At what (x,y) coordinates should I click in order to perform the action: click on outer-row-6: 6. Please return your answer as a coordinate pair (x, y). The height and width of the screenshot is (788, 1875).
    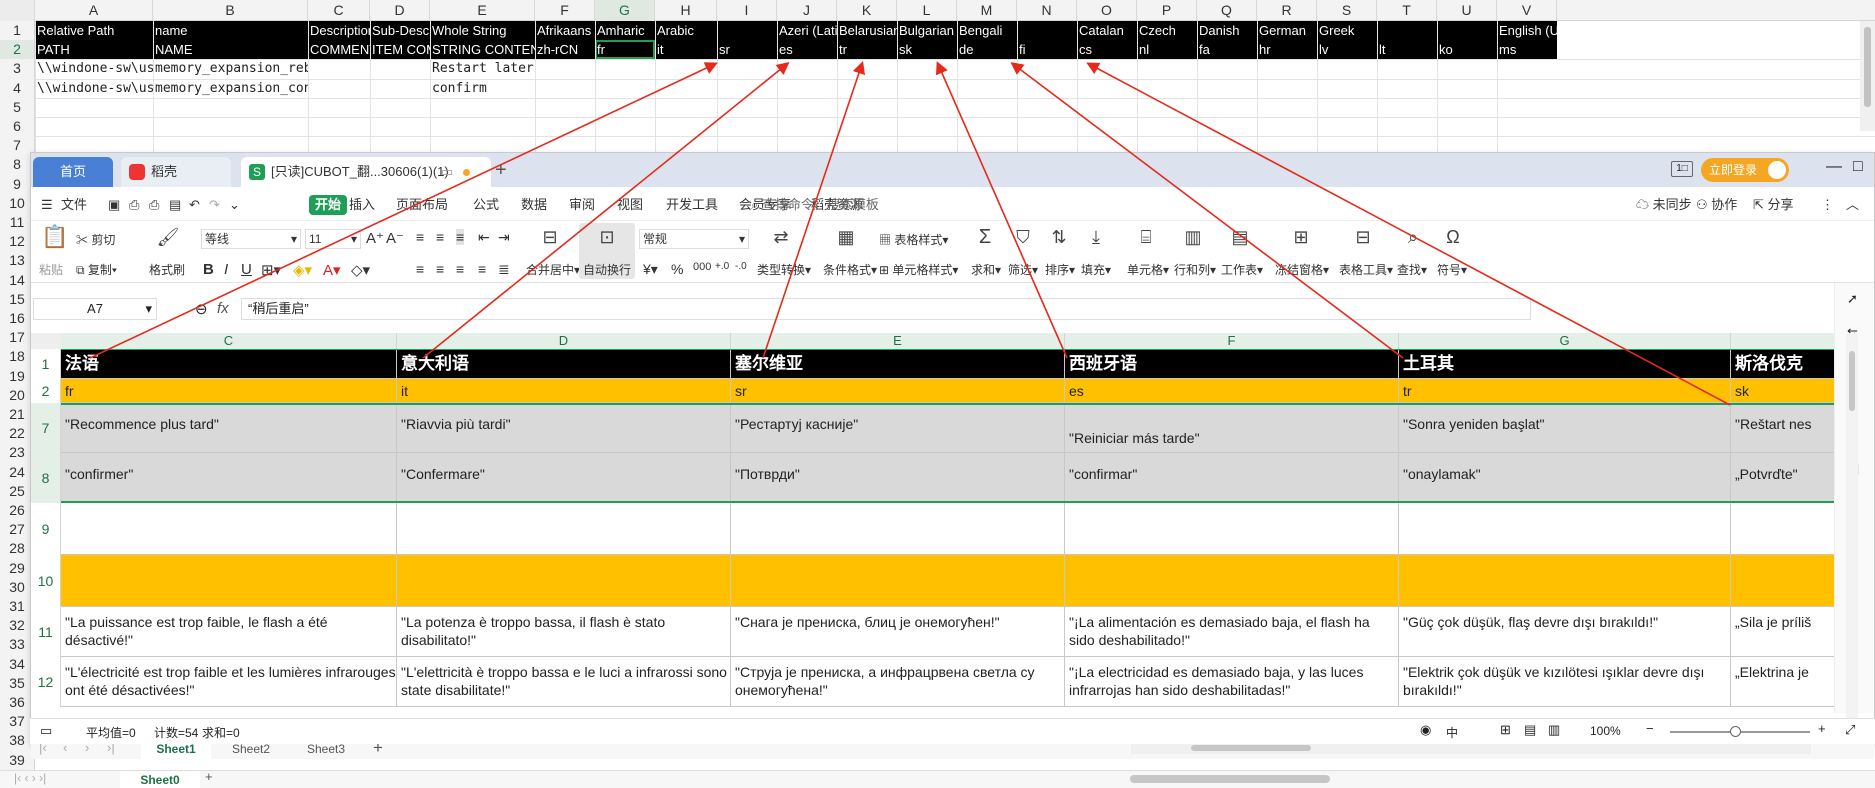
    Looking at the image, I should click on (17, 127).